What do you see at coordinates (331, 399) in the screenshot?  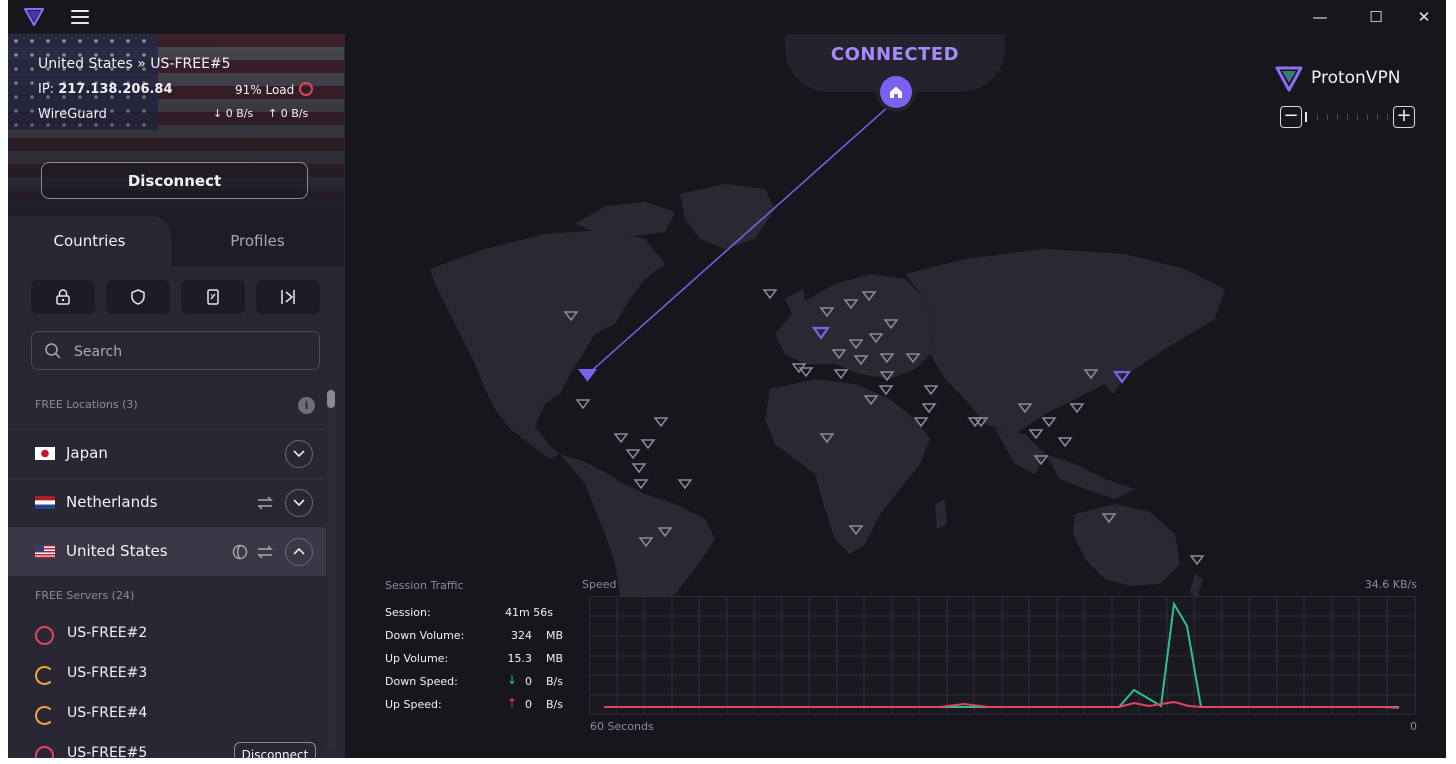 I see `scrollbar-thumb` at bounding box center [331, 399].